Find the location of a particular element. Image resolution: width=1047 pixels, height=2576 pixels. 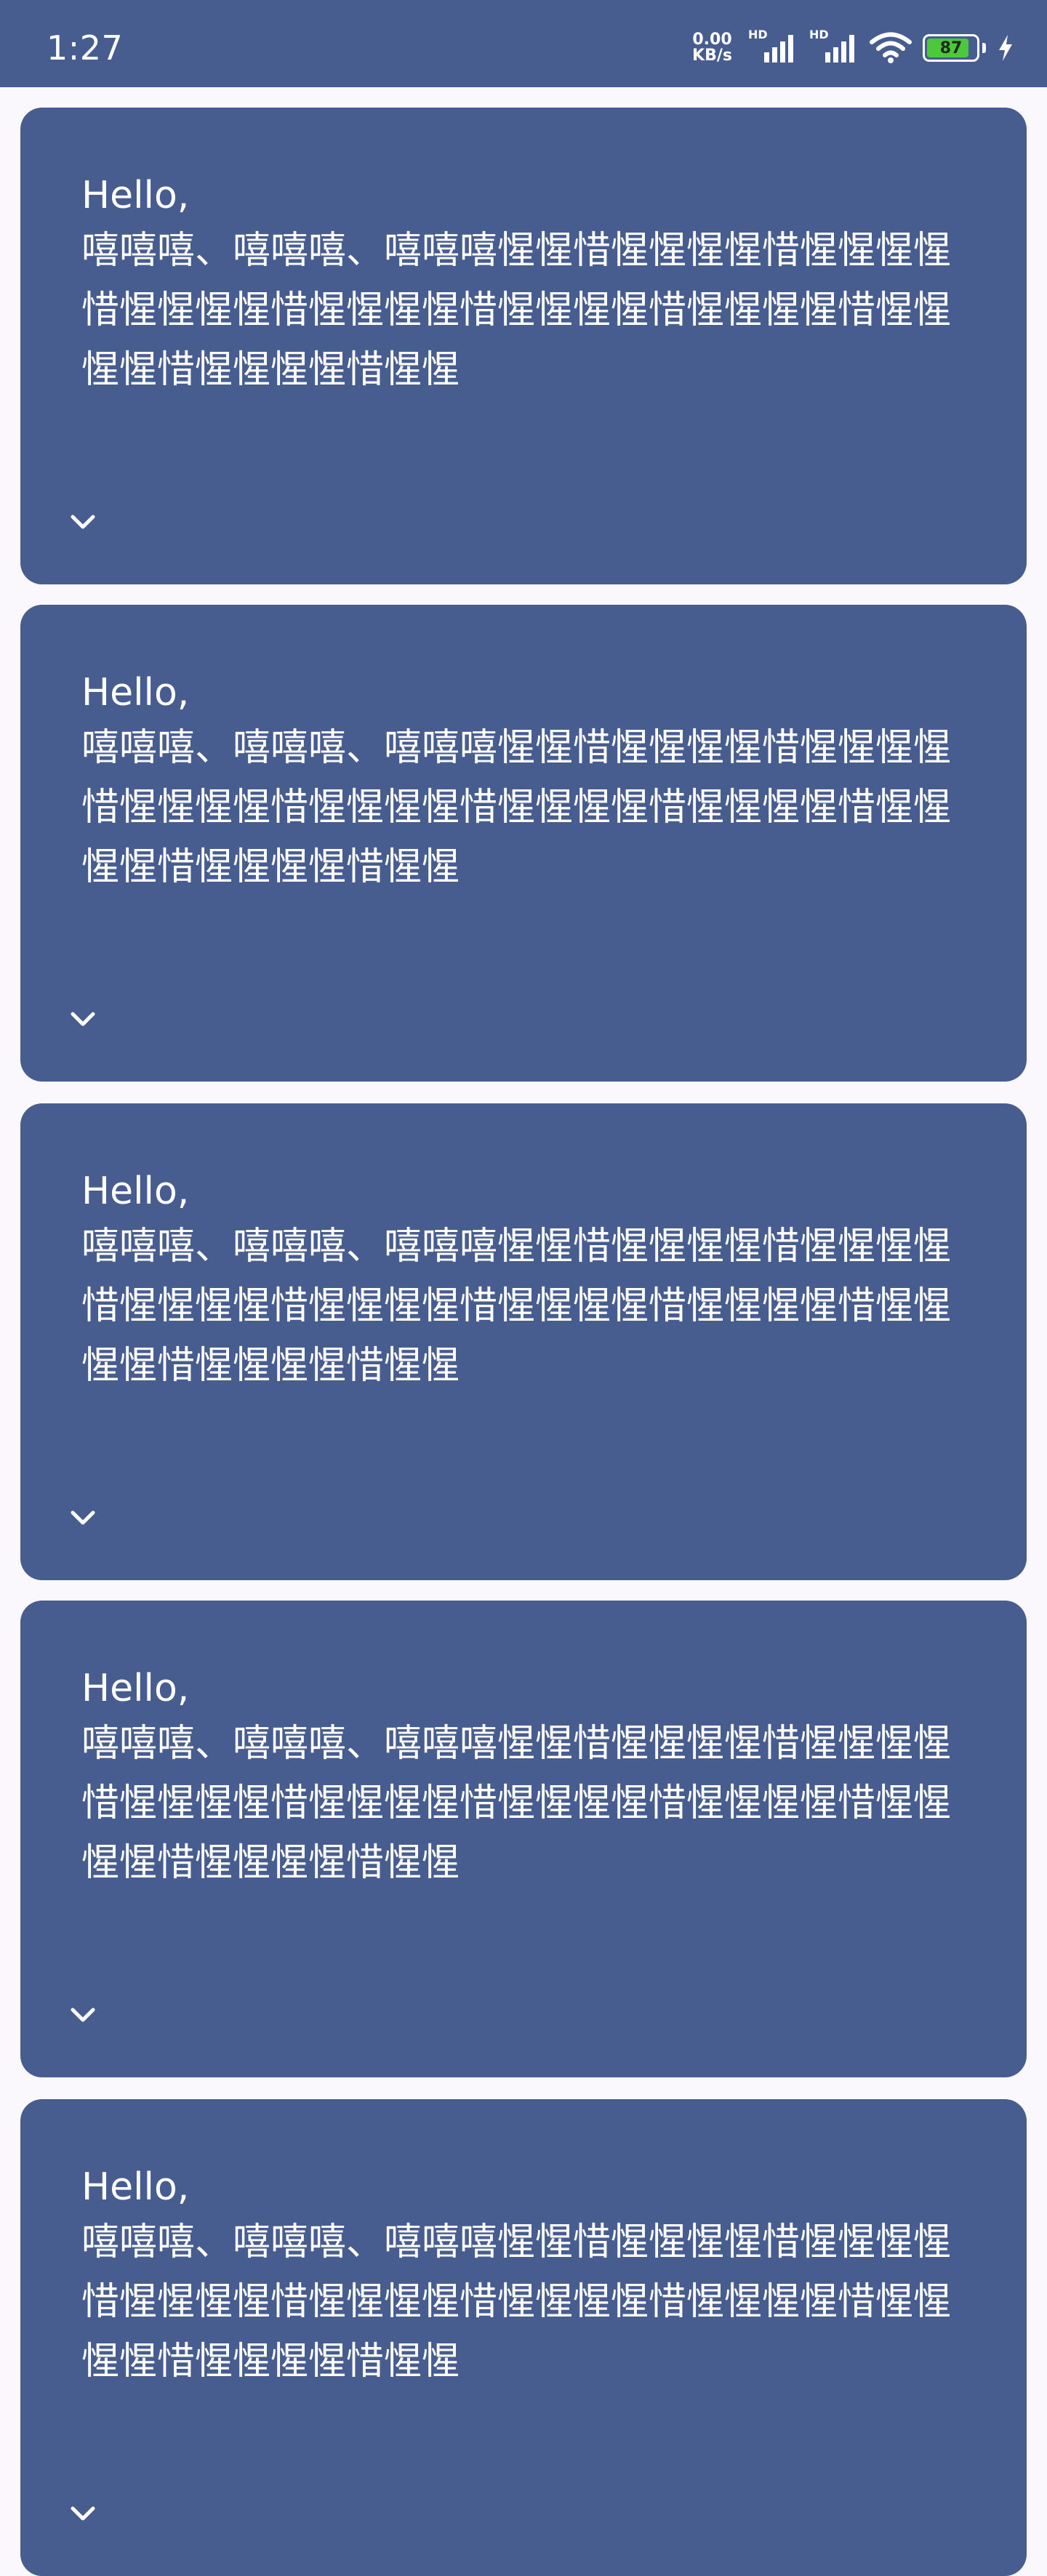

network-speed: 0.00 KB/s is located at coordinates (712, 48).